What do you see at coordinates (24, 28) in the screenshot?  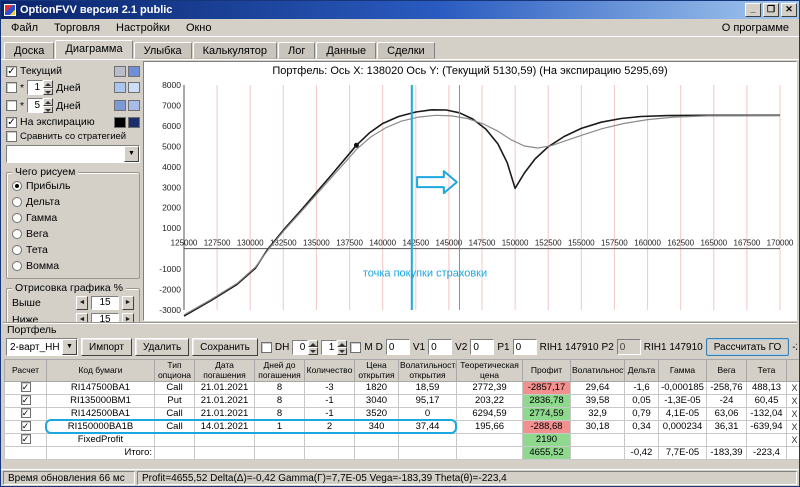 I see `menu-item-Файл: Файл` at bounding box center [24, 28].